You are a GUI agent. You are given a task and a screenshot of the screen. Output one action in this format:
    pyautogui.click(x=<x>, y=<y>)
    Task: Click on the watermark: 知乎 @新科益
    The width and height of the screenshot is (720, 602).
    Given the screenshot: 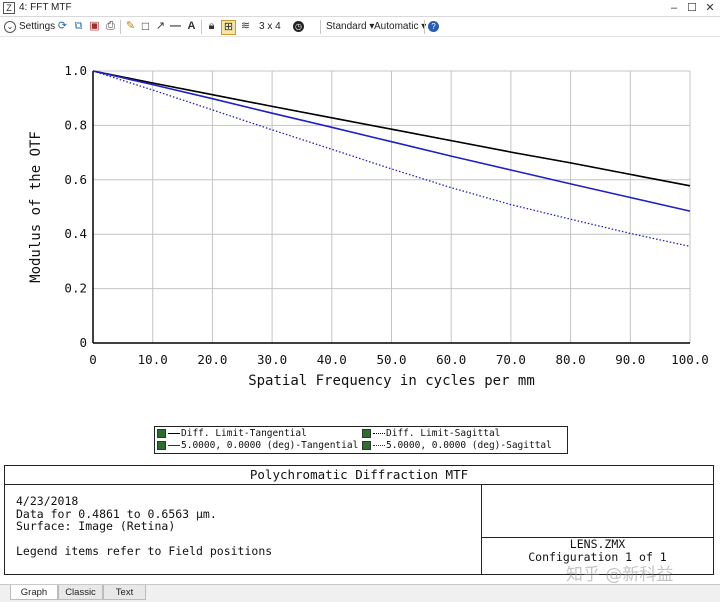 What is the action you would take?
    pyautogui.click(x=620, y=575)
    